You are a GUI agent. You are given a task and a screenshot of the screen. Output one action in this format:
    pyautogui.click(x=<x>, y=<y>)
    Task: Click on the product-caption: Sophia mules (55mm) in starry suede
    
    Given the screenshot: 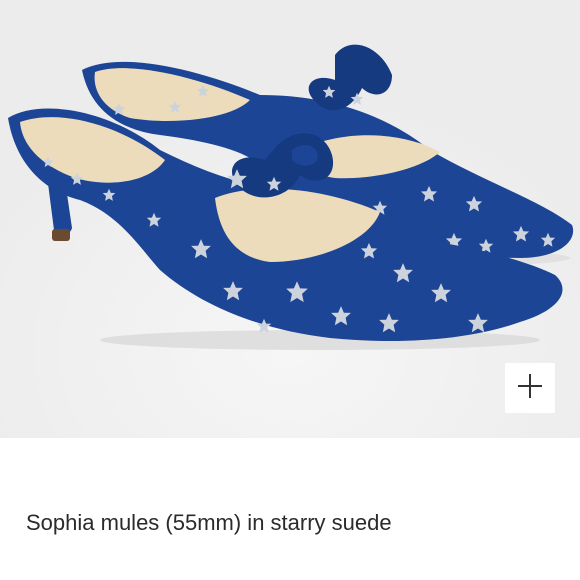 What is the action you would take?
    pyautogui.click(x=209, y=522)
    